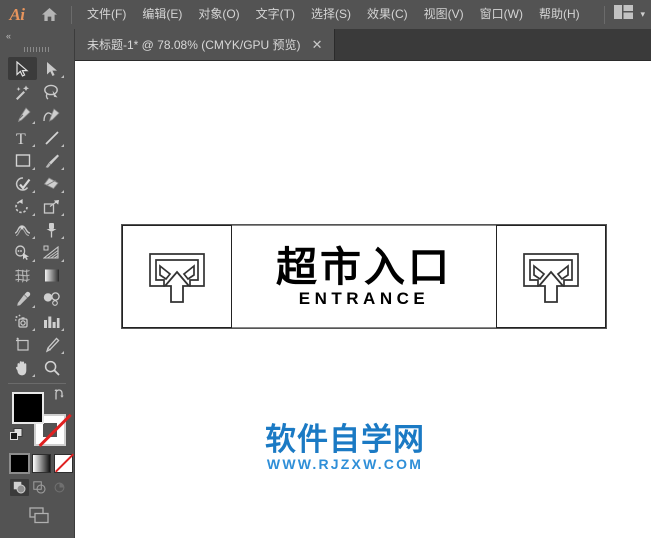  Describe the element at coordinates (64, 463) in the screenshot. I see `none-mode-button` at that location.